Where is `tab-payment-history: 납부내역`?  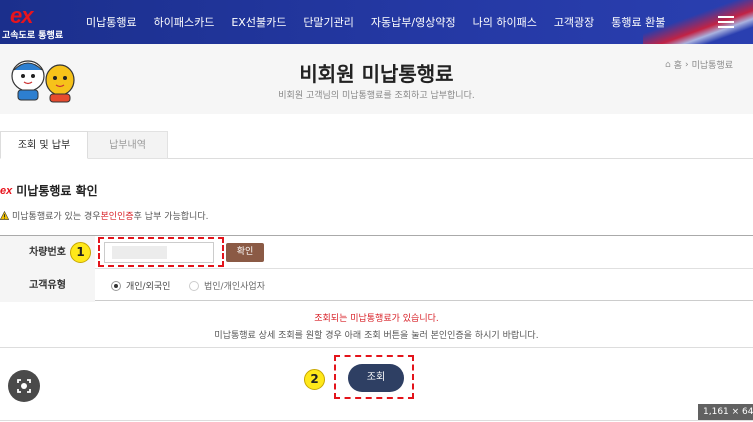
tab-payment-history: 납부내역 is located at coordinates (128, 145).